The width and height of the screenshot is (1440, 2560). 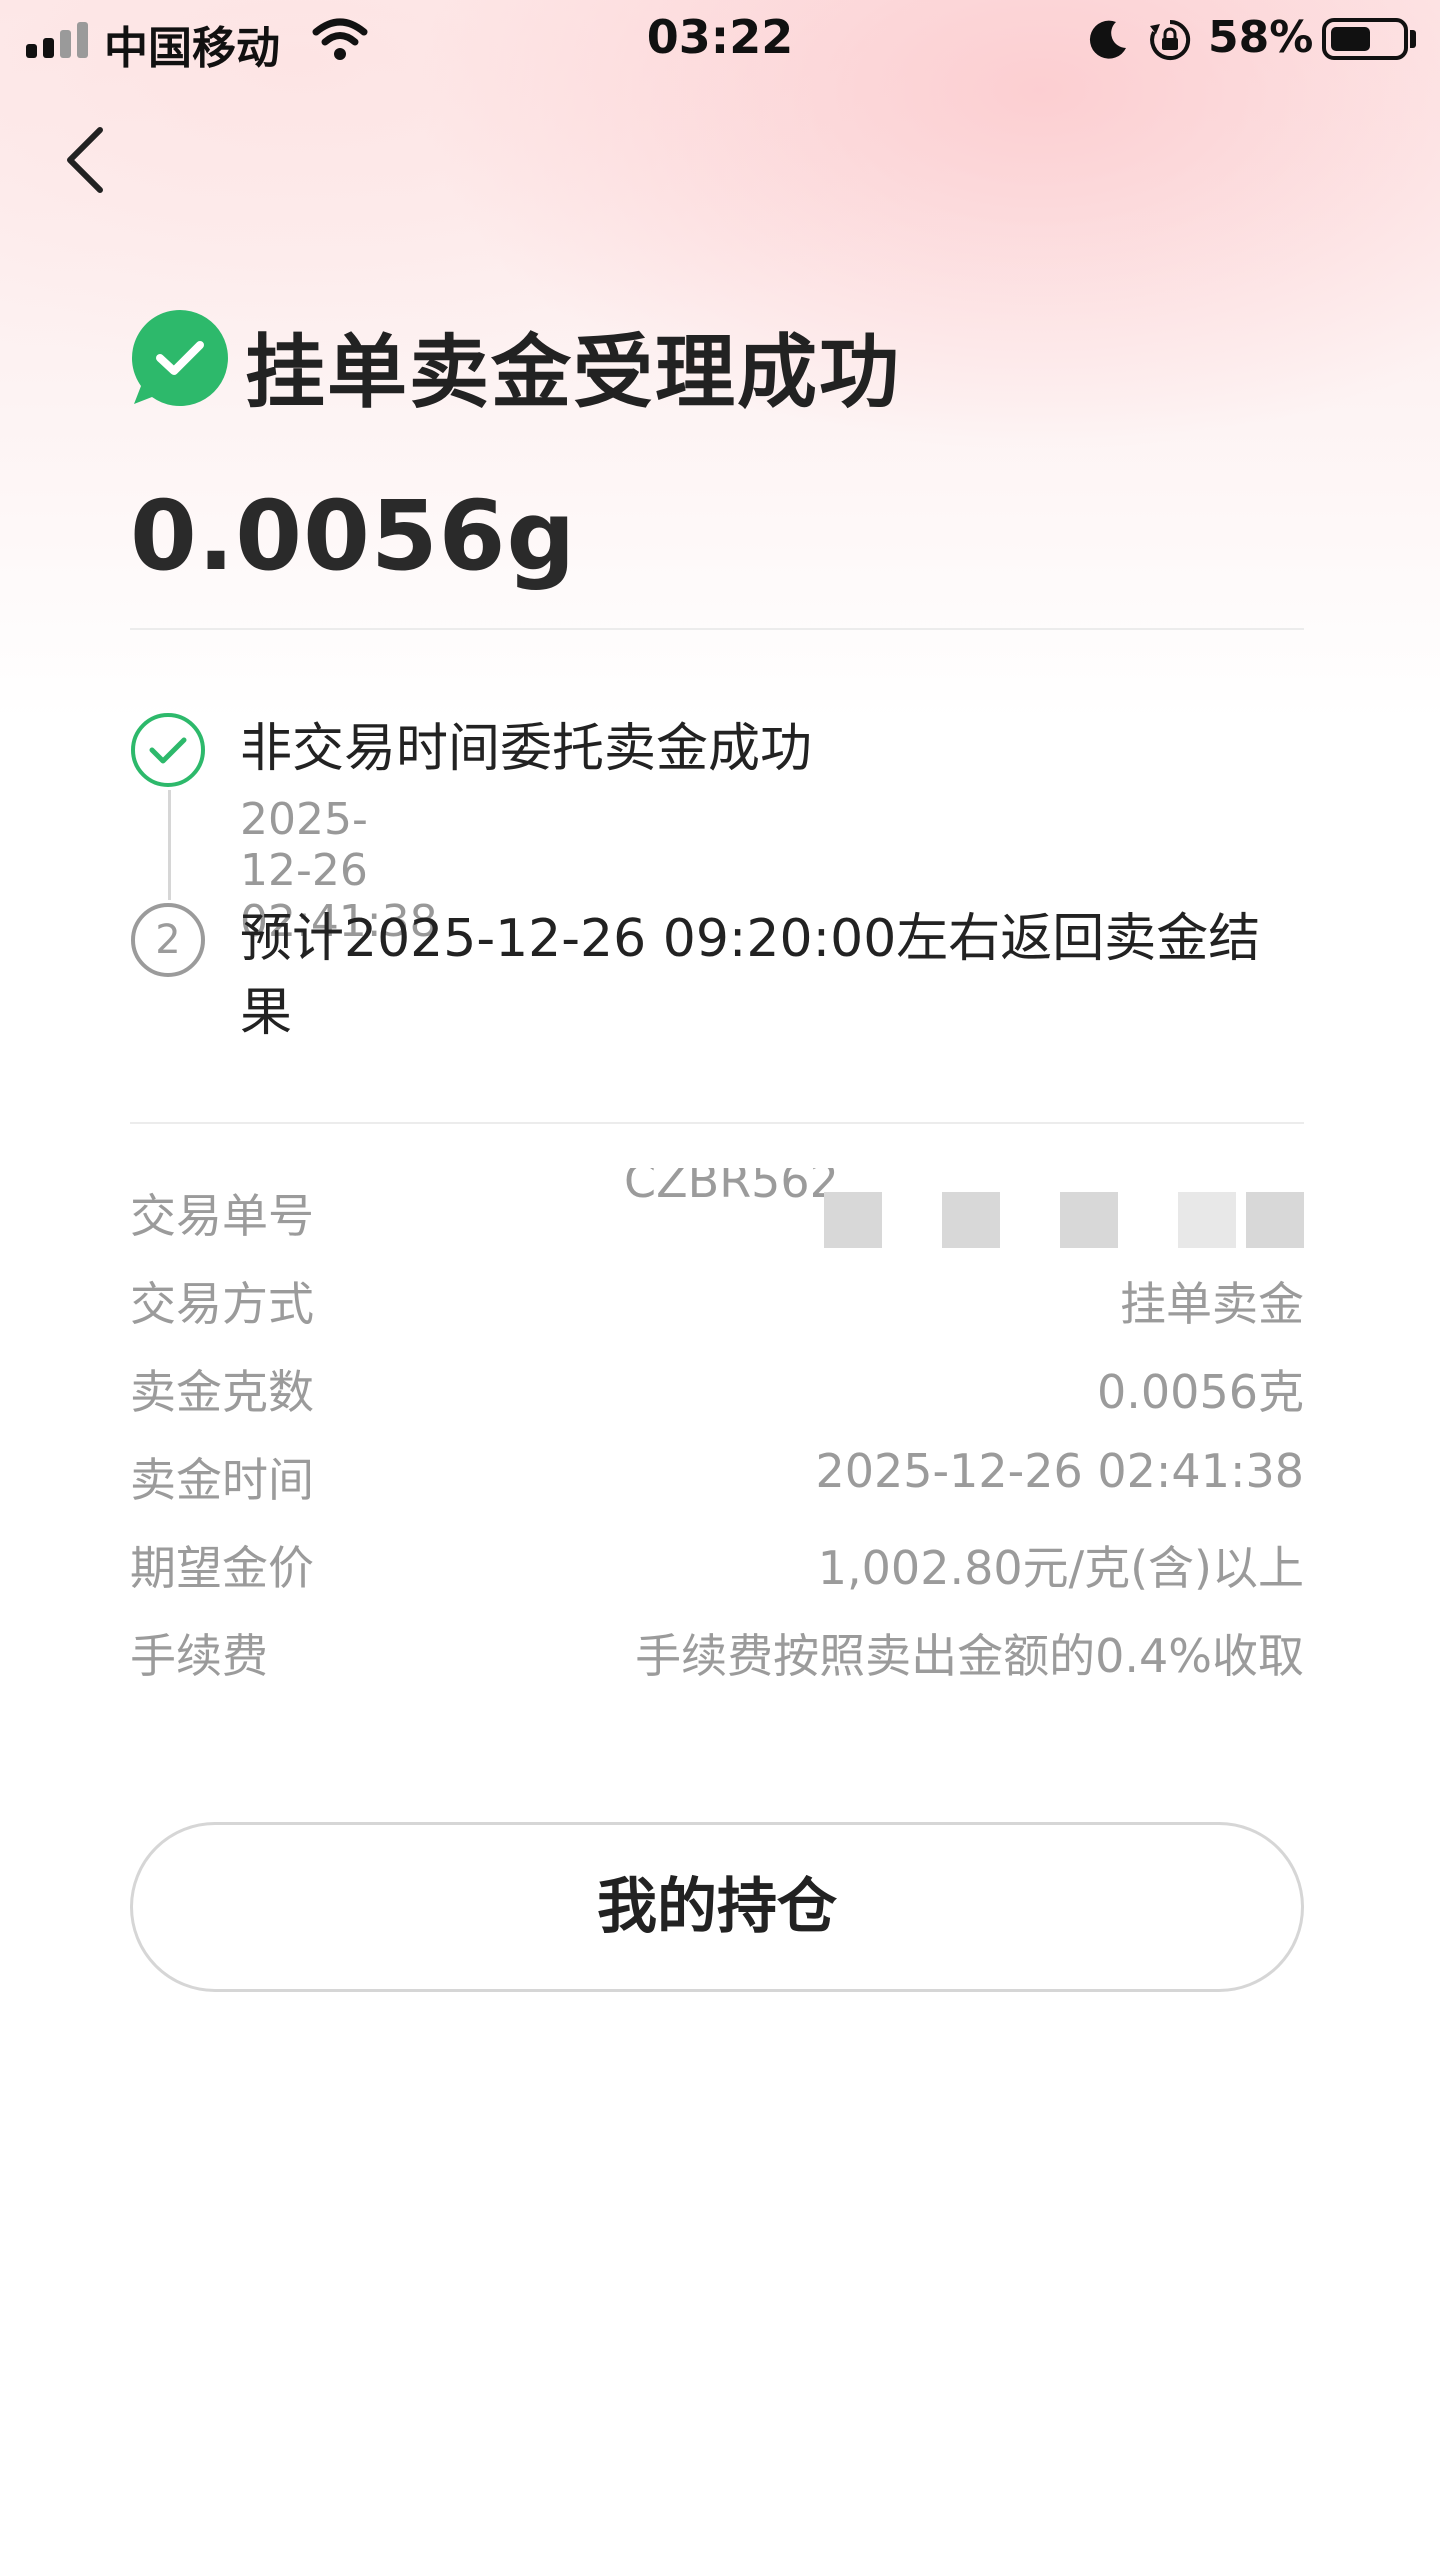 I want to click on check-bubble-icon, so click(x=179, y=358).